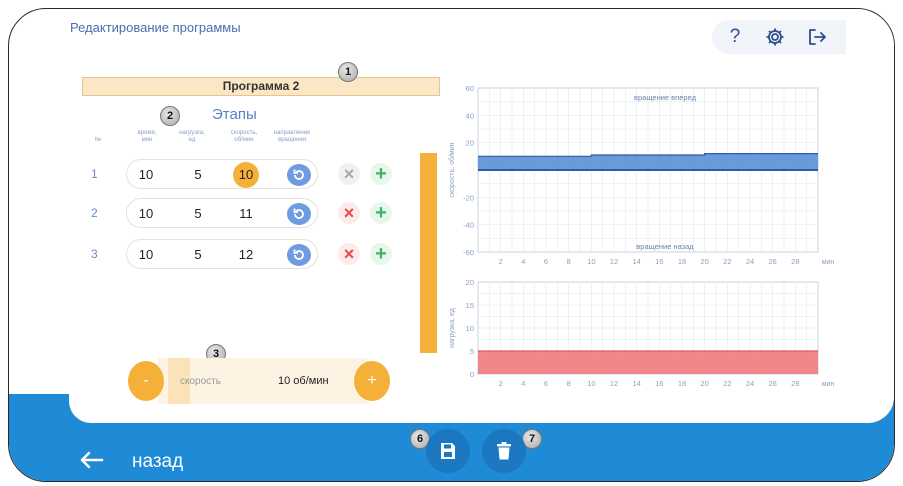 Image resolution: width=903 pixels, height=486 pixels. I want to click on stages-title: Этапы, so click(234, 114).